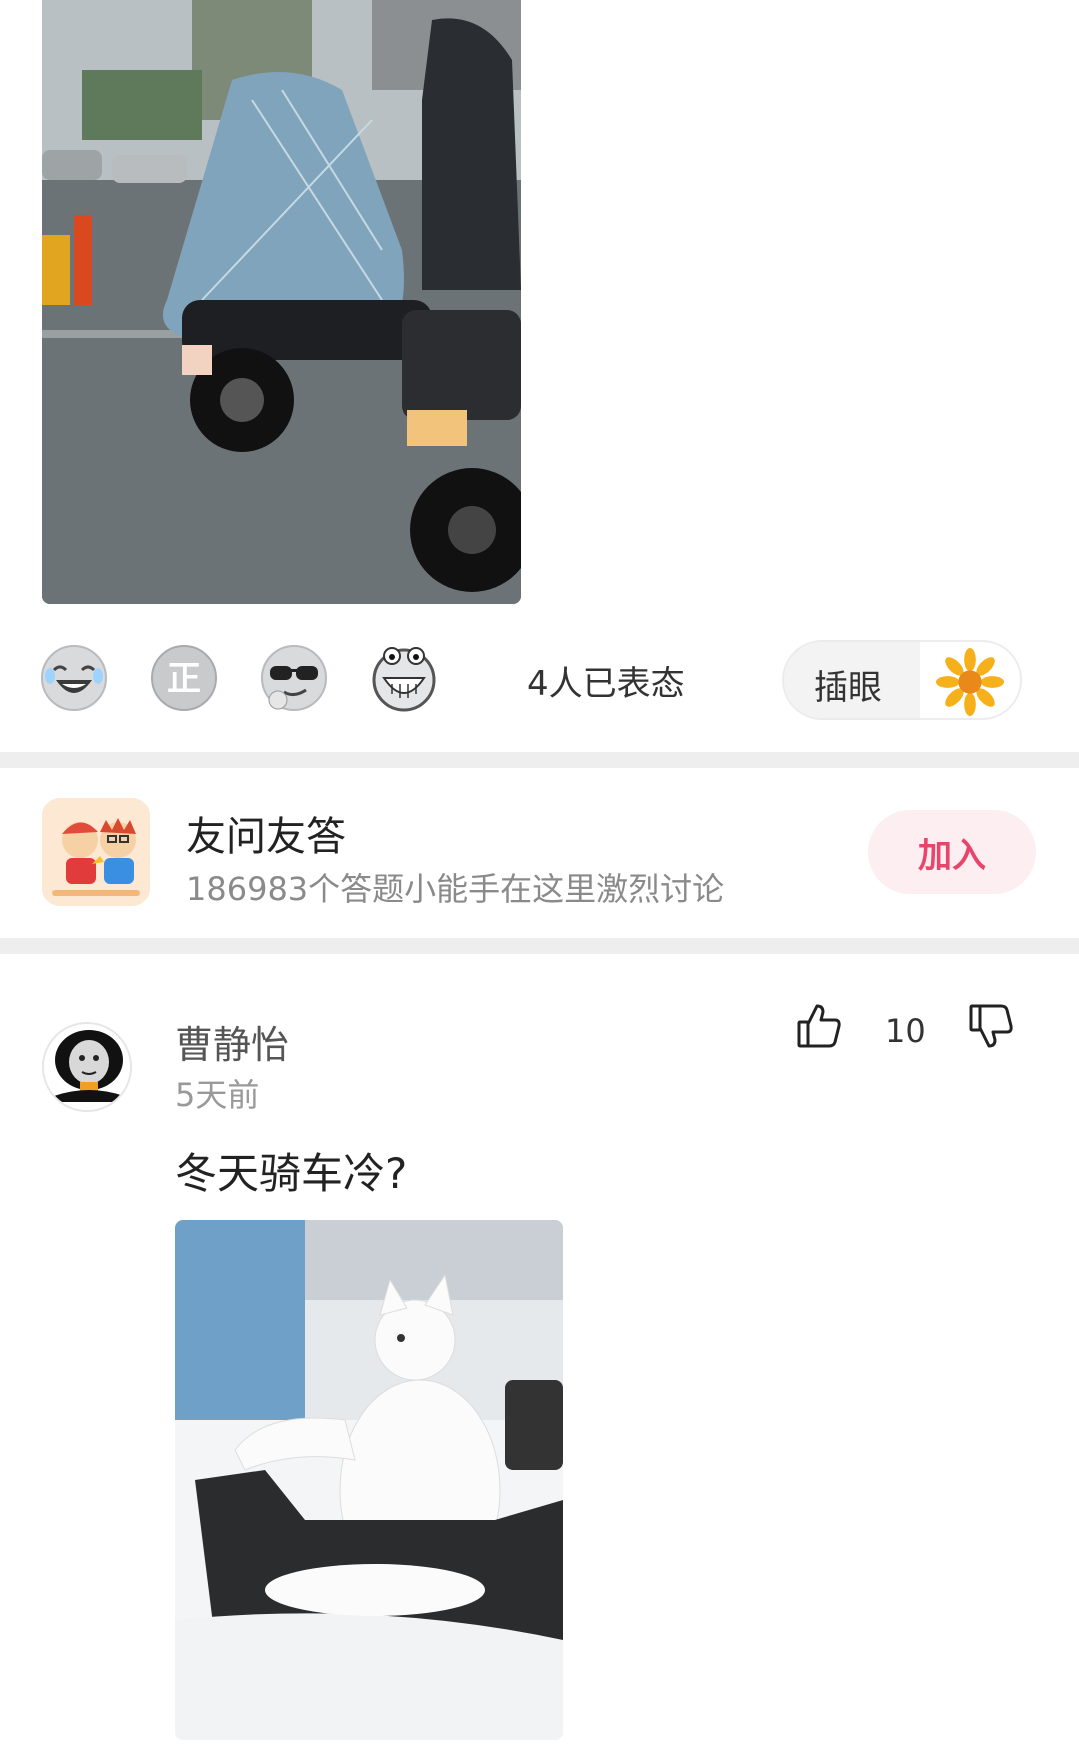  I want to click on laughing-face-icon, so click(74, 678).